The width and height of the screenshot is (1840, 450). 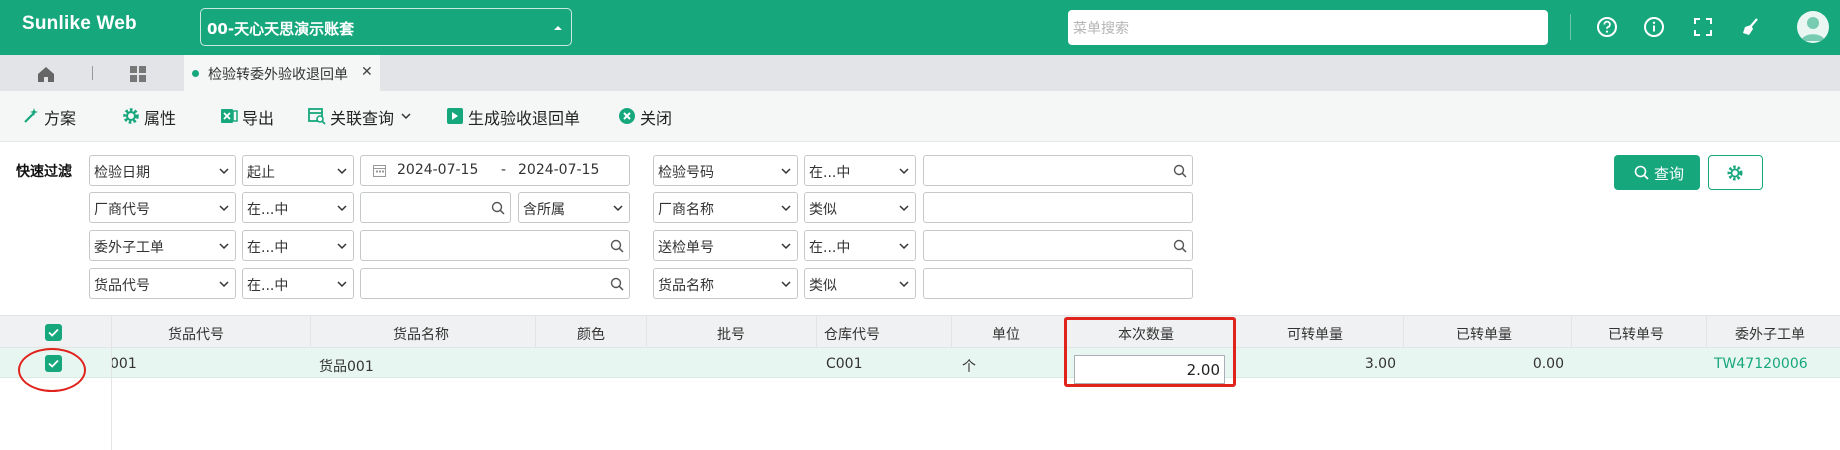 What do you see at coordinates (920, 27) in the screenshot?
I see `top-bar: Sunlike Web 00-天心天思演示账套 菜单搜索` at bounding box center [920, 27].